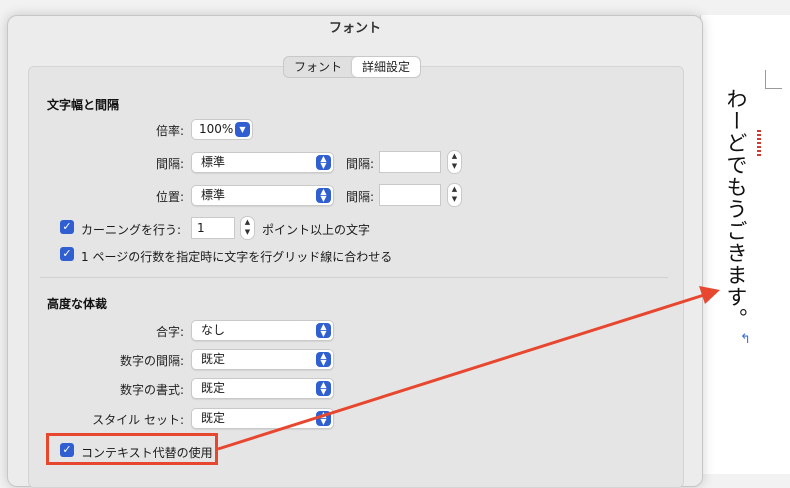 The image size is (790, 488). I want to click on annotation-arrow-head, so click(709, 295).